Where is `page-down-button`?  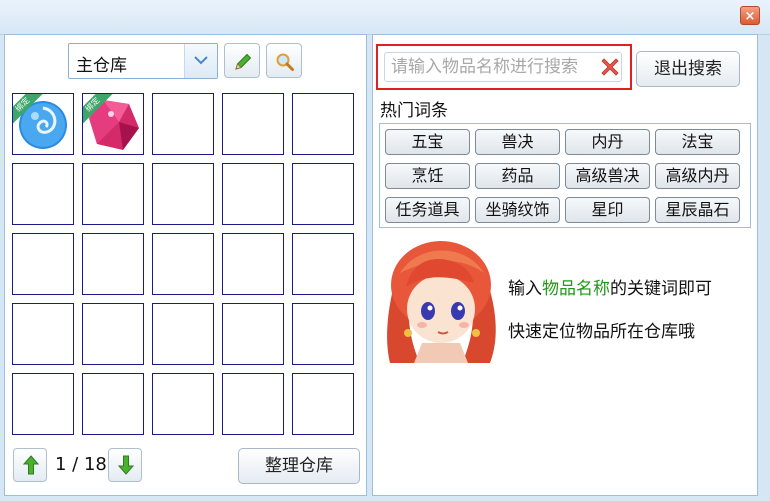
page-down-button is located at coordinates (125, 465).